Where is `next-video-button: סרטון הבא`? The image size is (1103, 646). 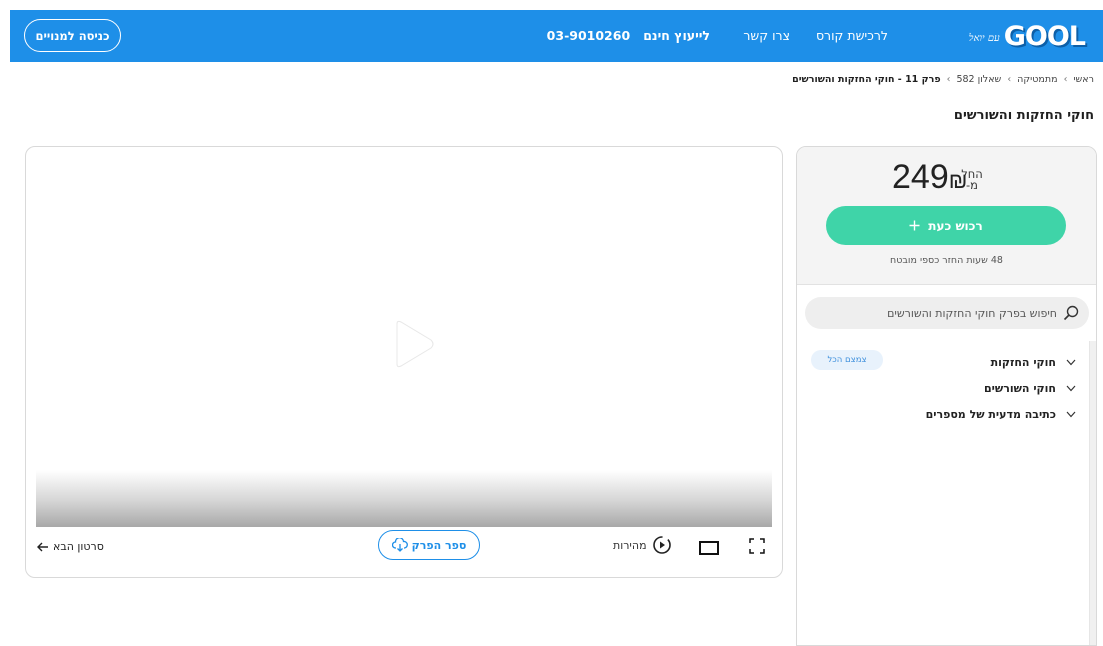 next-video-button: סרטון הבא is located at coordinates (70, 546).